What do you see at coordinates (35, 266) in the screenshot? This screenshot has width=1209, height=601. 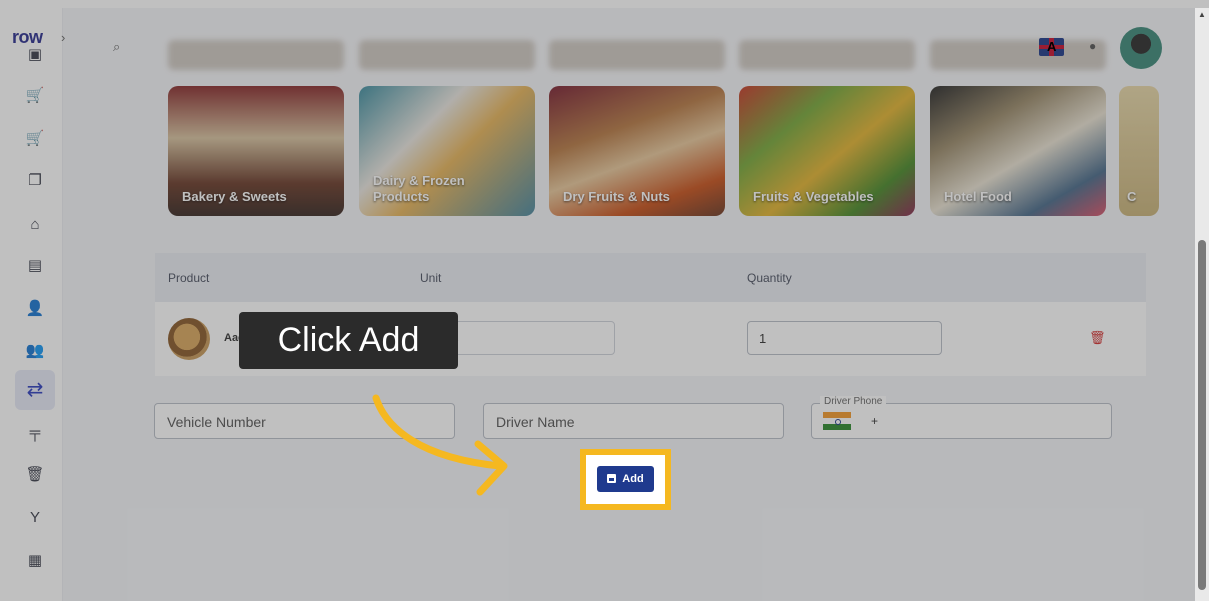 I see `list-icon: ▤` at bounding box center [35, 266].